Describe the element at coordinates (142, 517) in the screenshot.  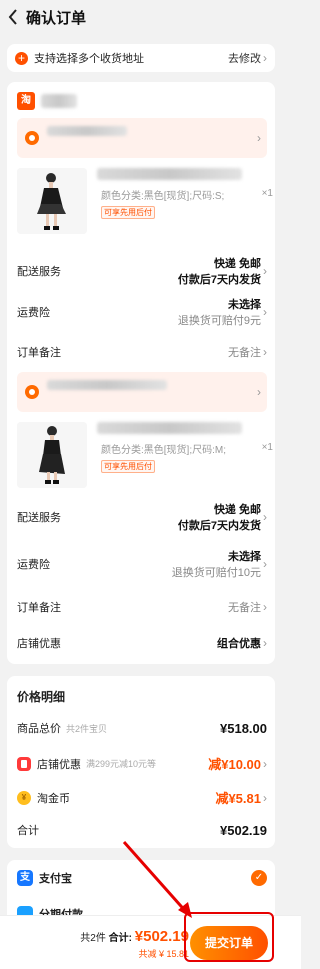
I see `delivery-row-2: 配送服务 快递 免邮 付款后7天内发货 ›` at that location.